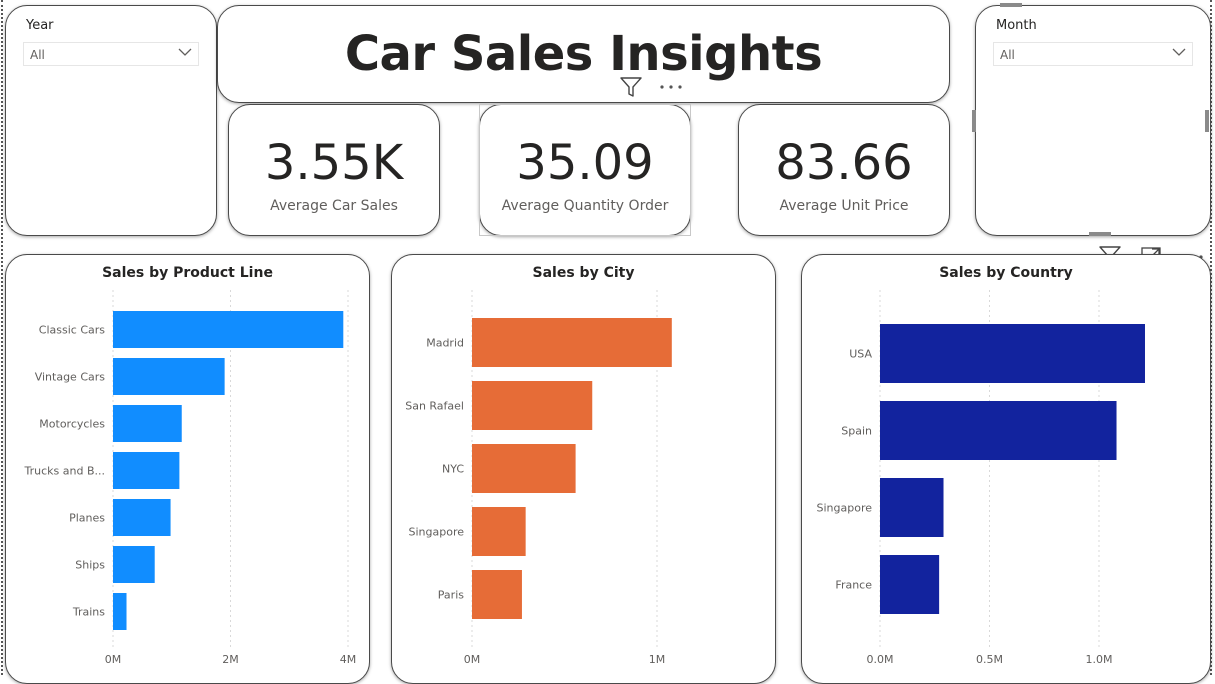 The image size is (1215, 684). Describe the element at coordinates (585, 206) in the screenshot. I see `kpi-label: Average Quantity Order` at that location.